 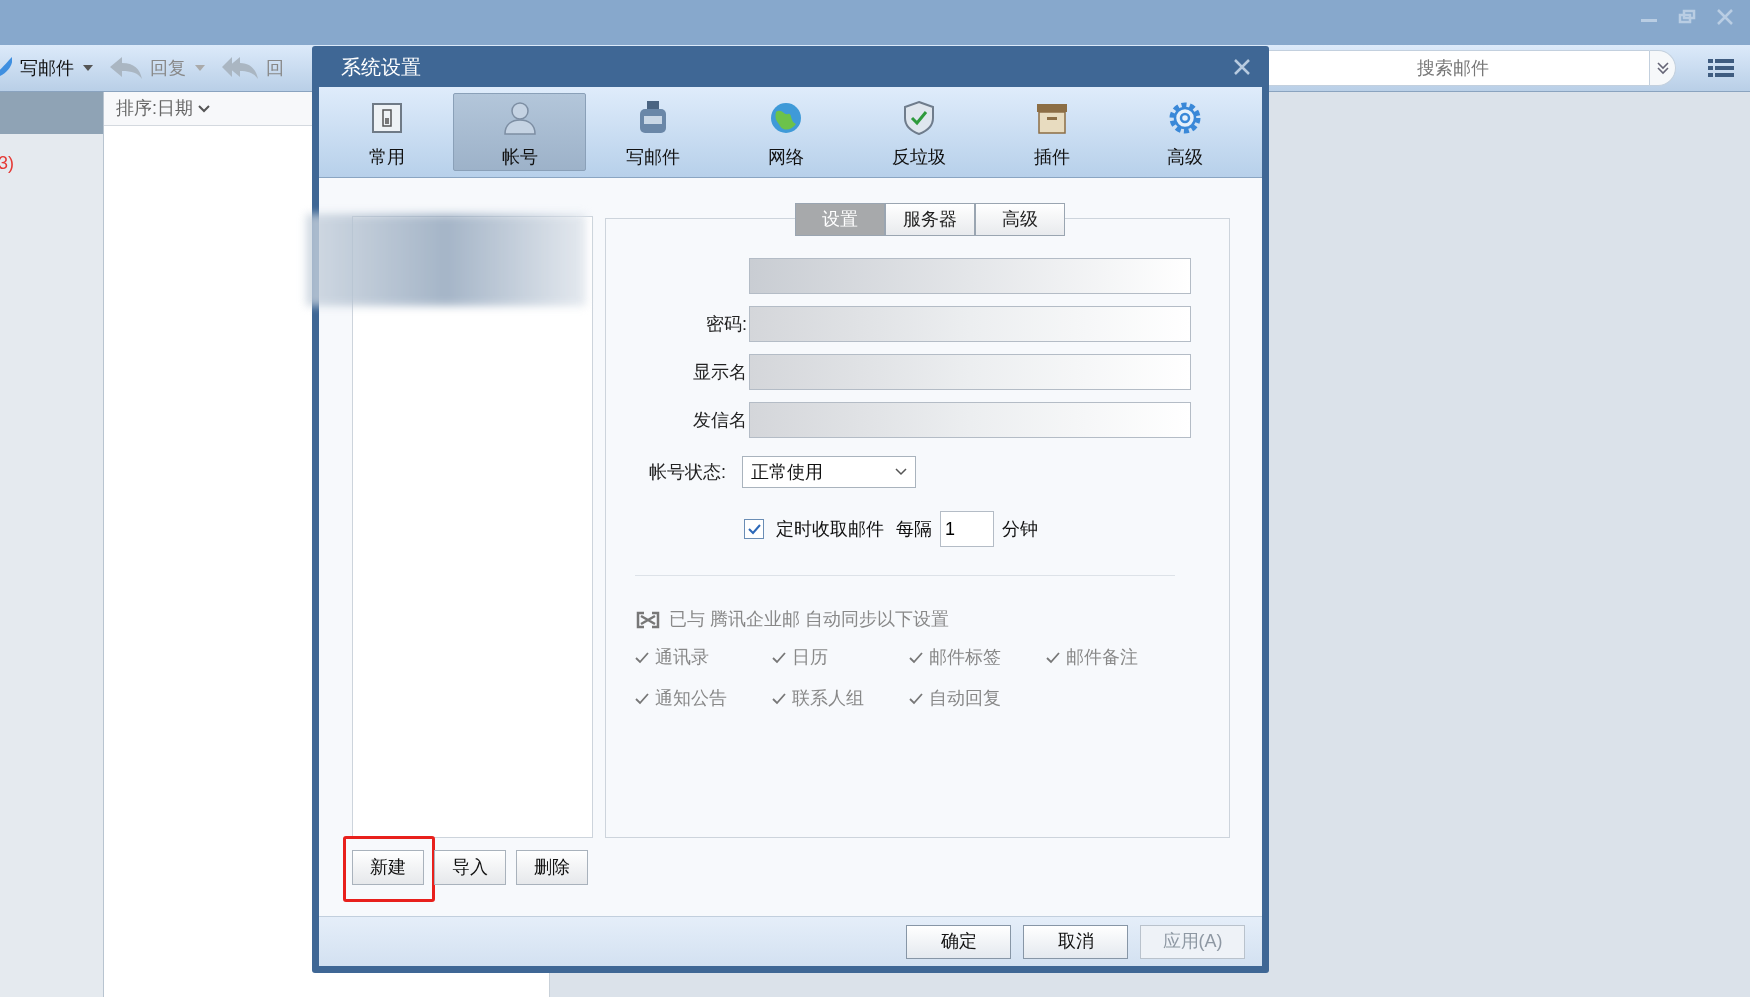 I want to click on list-button: 导入, so click(x=470, y=867).